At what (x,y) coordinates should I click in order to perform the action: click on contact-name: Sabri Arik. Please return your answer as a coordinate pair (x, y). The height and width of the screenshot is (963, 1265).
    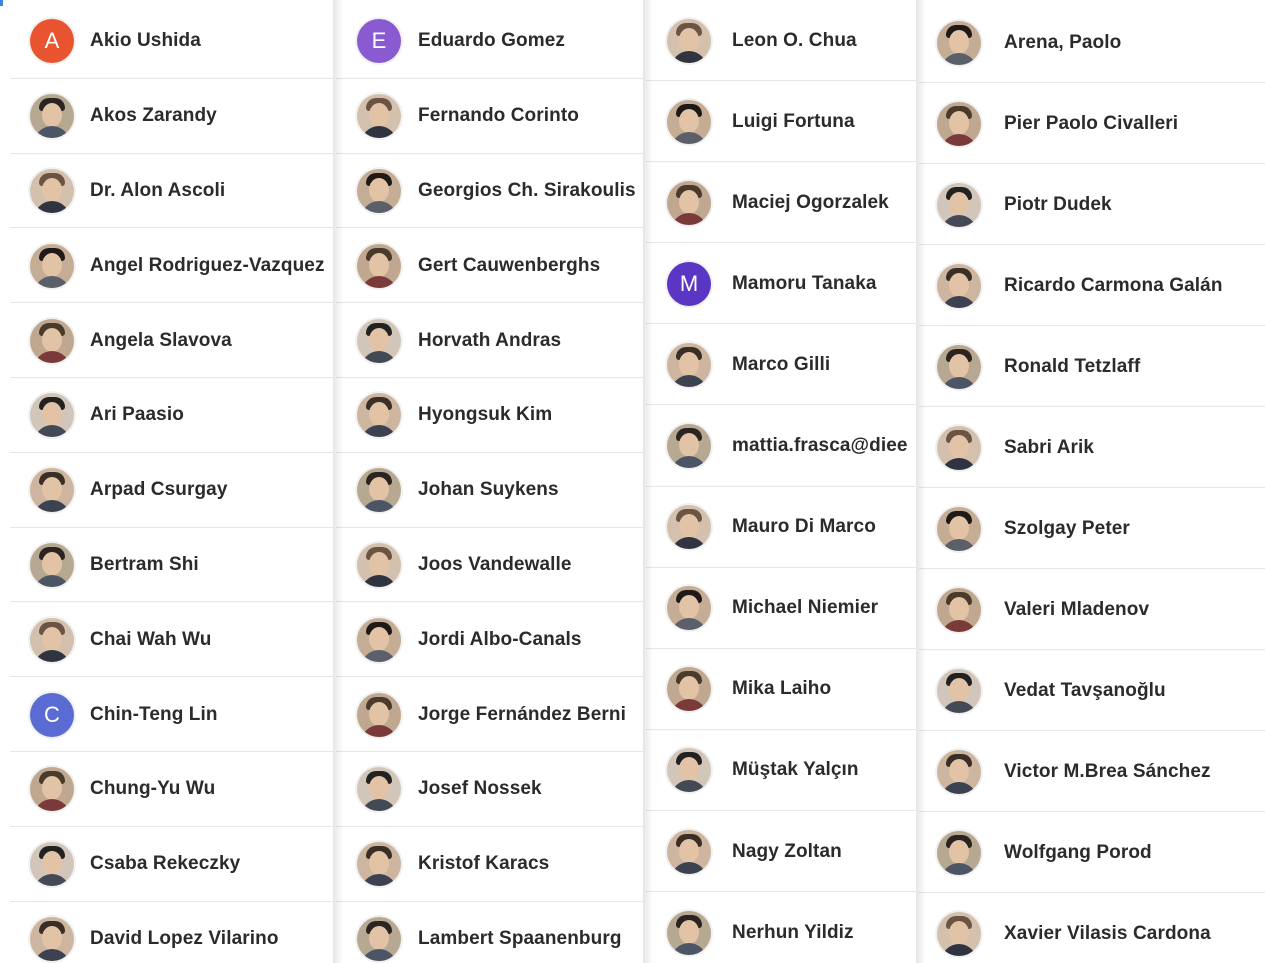
    Looking at the image, I should click on (1049, 447).